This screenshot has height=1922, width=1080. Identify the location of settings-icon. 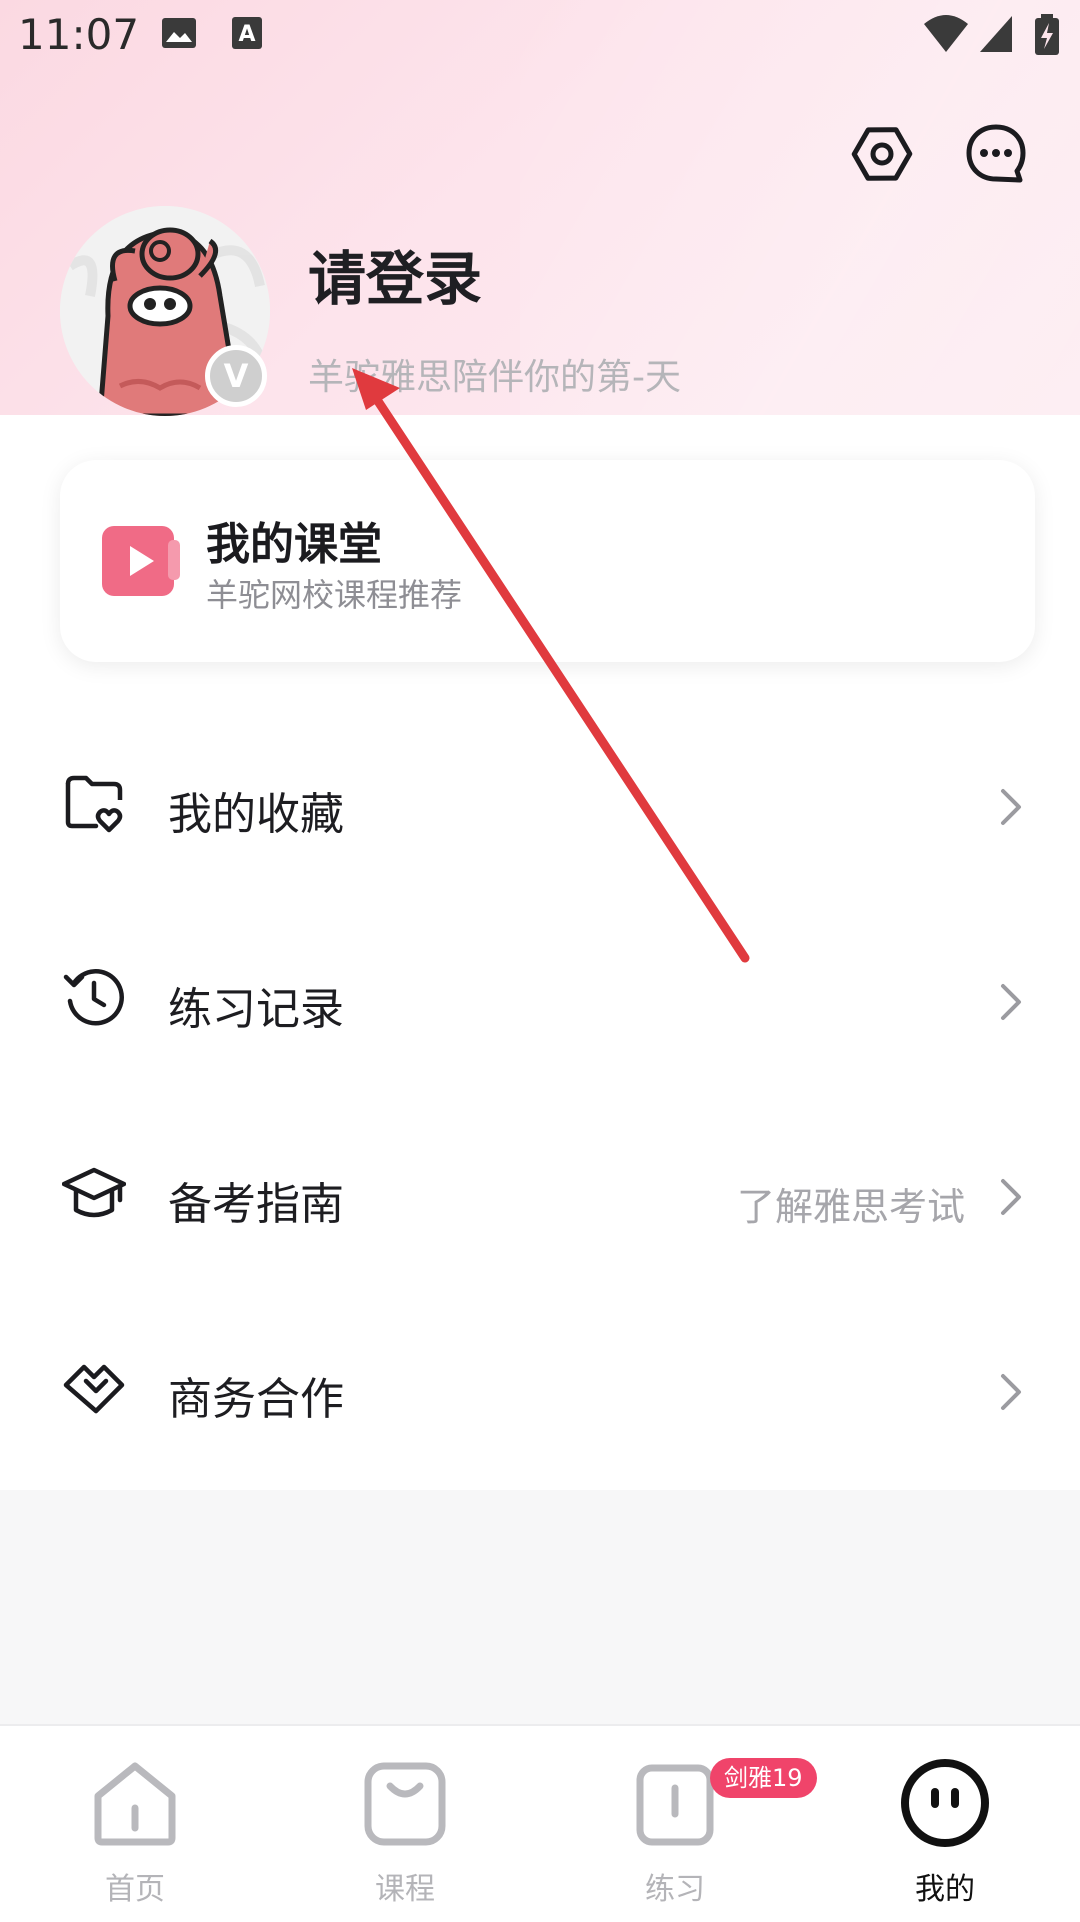
(882, 154).